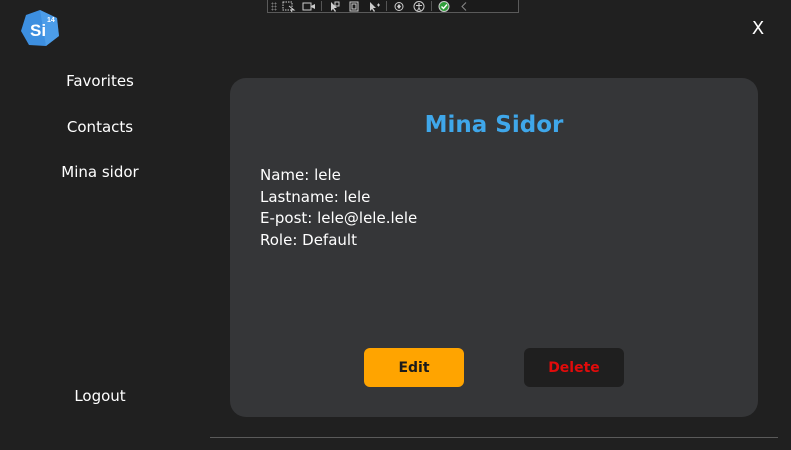 Image resolution: width=791 pixels, height=450 pixels. What do you see at coordinates (758, 29) in the screenshot?
I see `close-button: X` at bounding box center [758, 29].